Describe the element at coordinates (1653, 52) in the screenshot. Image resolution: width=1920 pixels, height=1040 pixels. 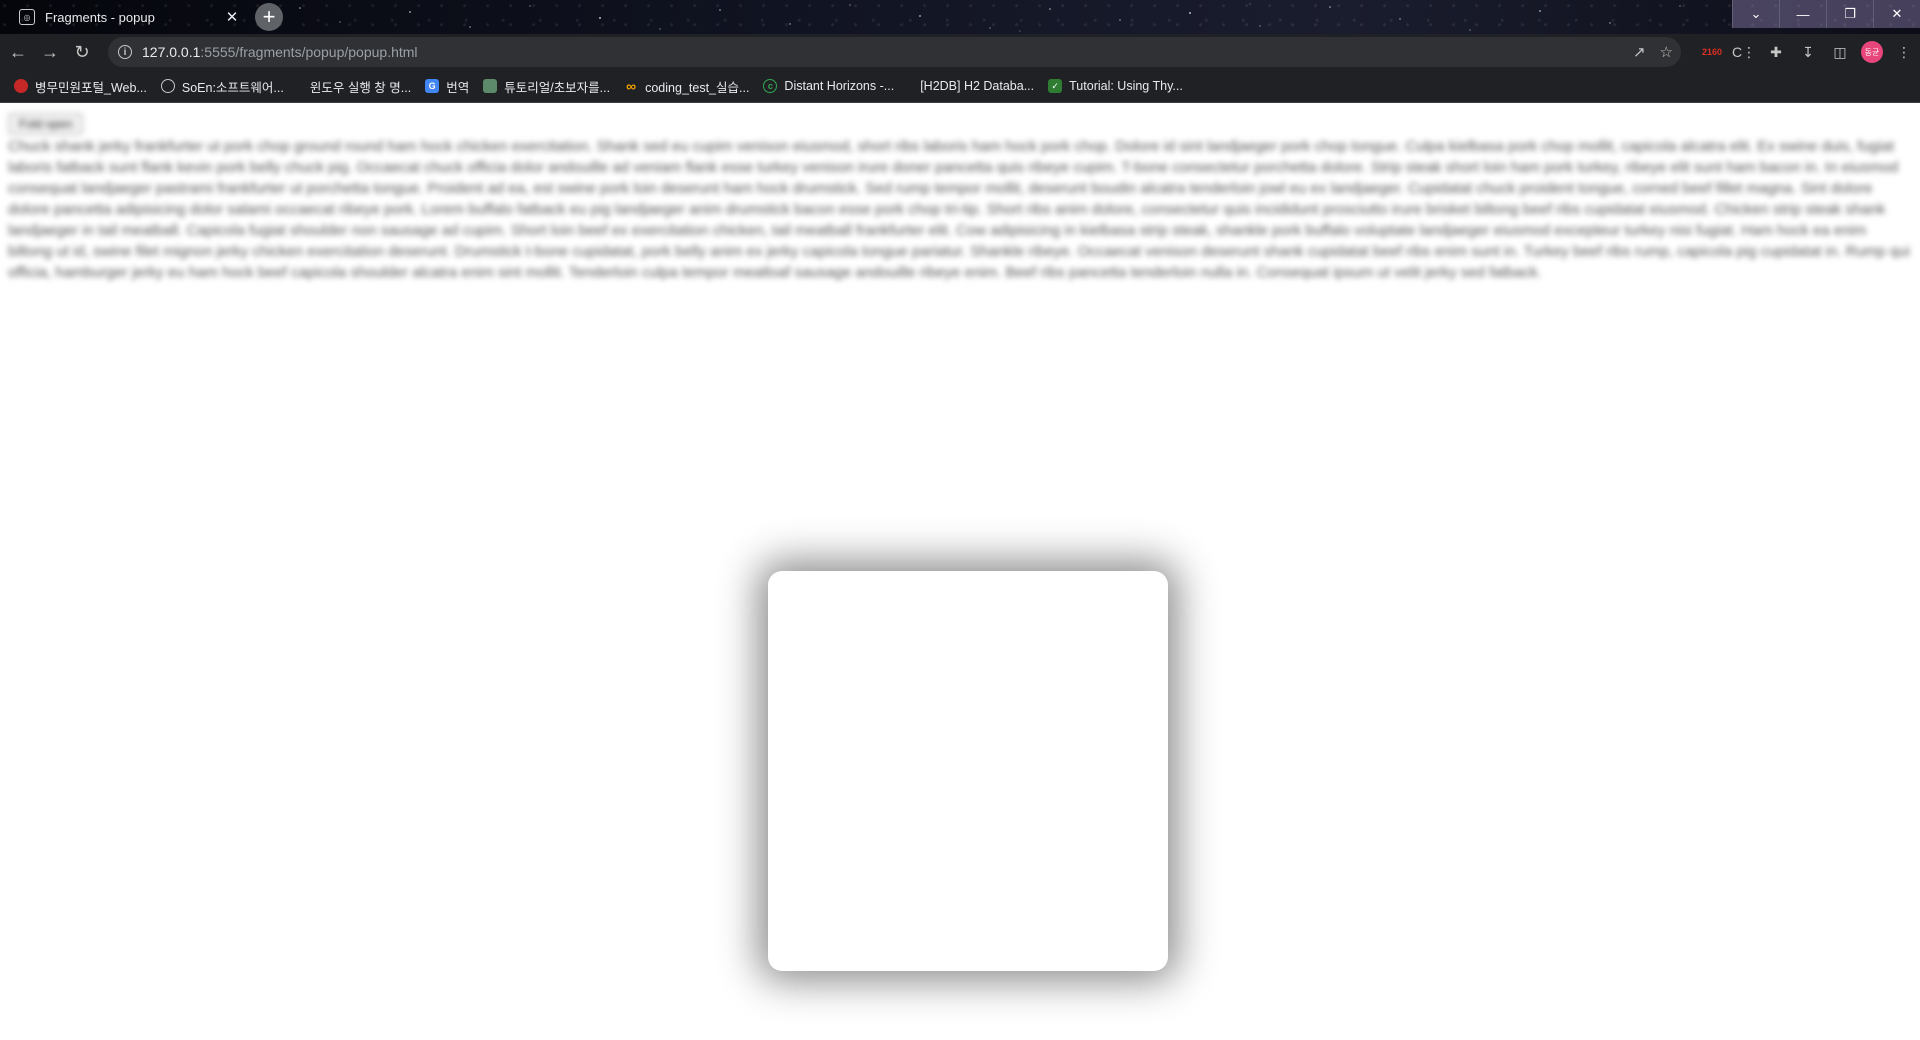
I see `omnibox-actions: ↗ ☆` at that location.